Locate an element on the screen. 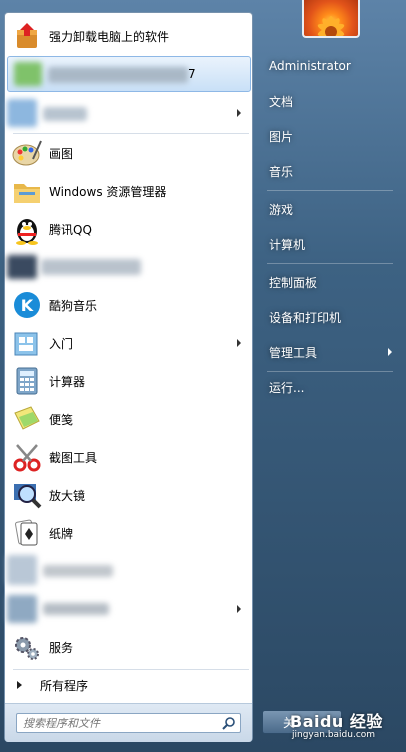 The width and height of the screenshot is (406, 752). watermark-url: jingyan.baidu.com is located at coordinates (334, 735).